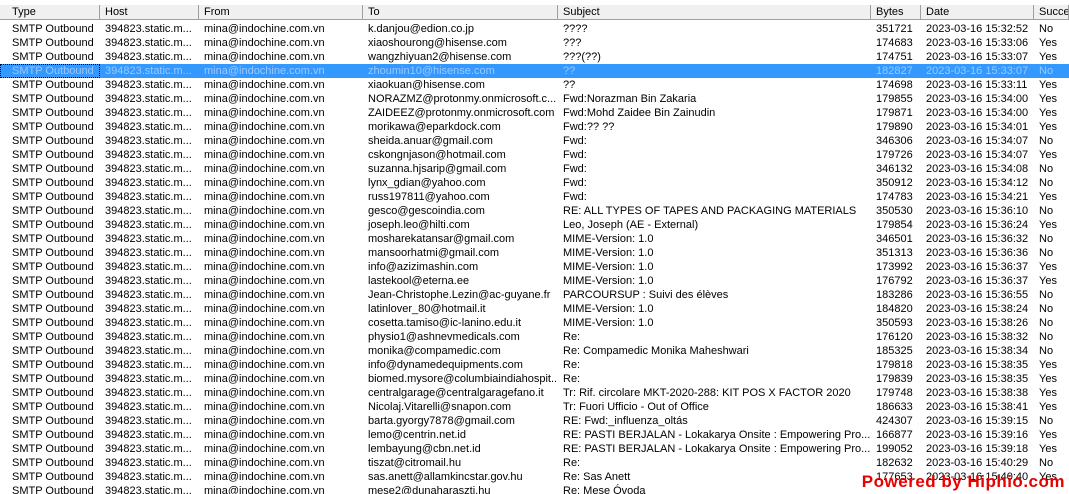  Describe the element at coordinates (977, 71) in the screenshot. I see `cell-date: 2023-03-16 15:33:07` at that location.